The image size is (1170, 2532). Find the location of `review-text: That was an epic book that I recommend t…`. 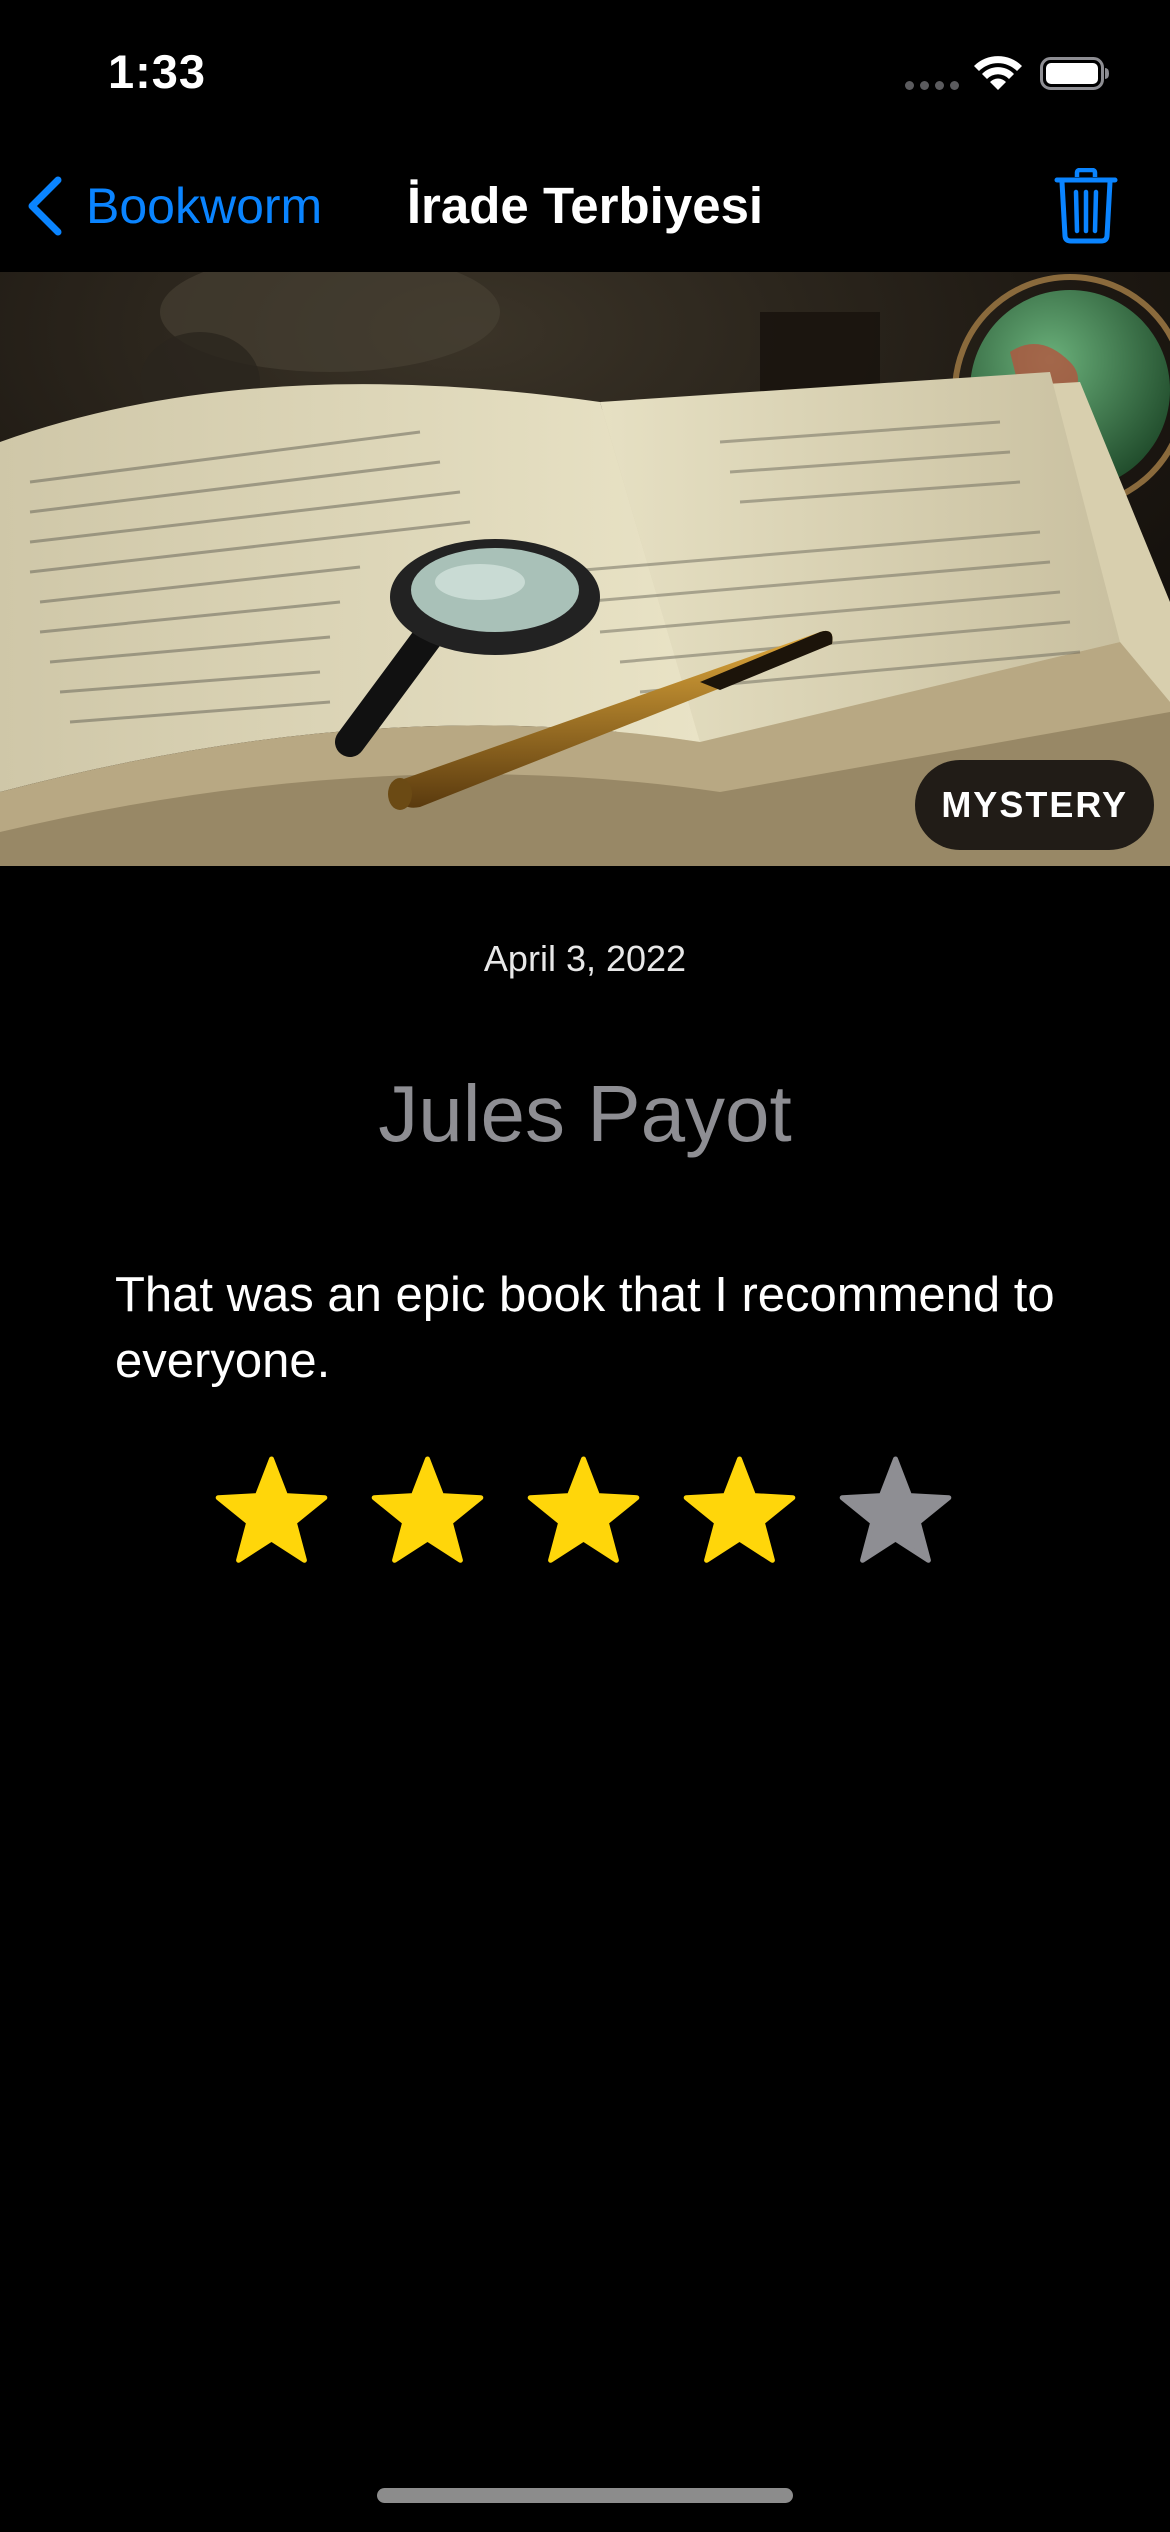

review-text: That was an epic book that I recommend t… is located at coordinates (585, 1328).